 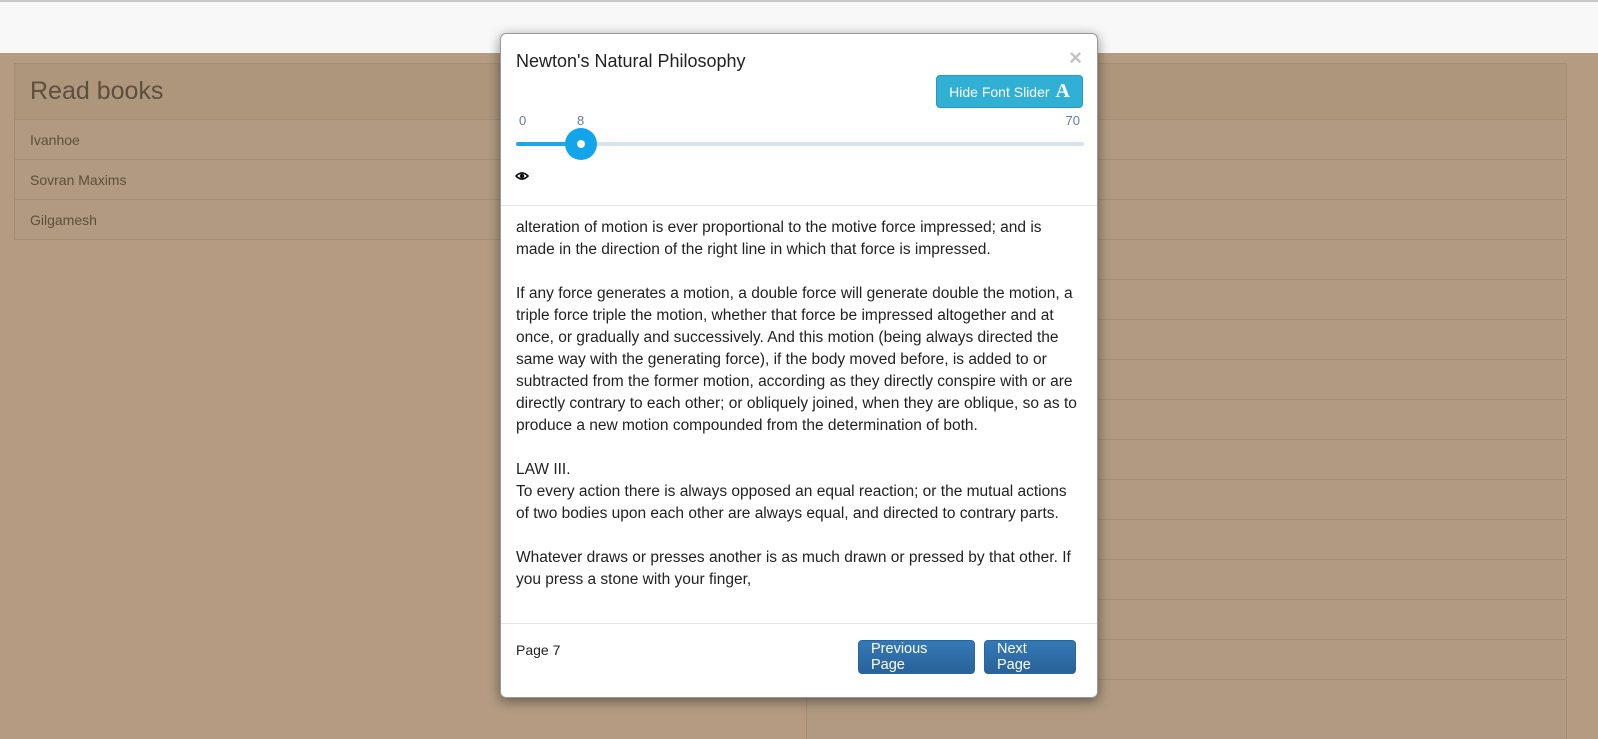 What do you see at coordinates (581, 144) in the screenshot?
I see `slider-handle` at bounding box center [581, 144].